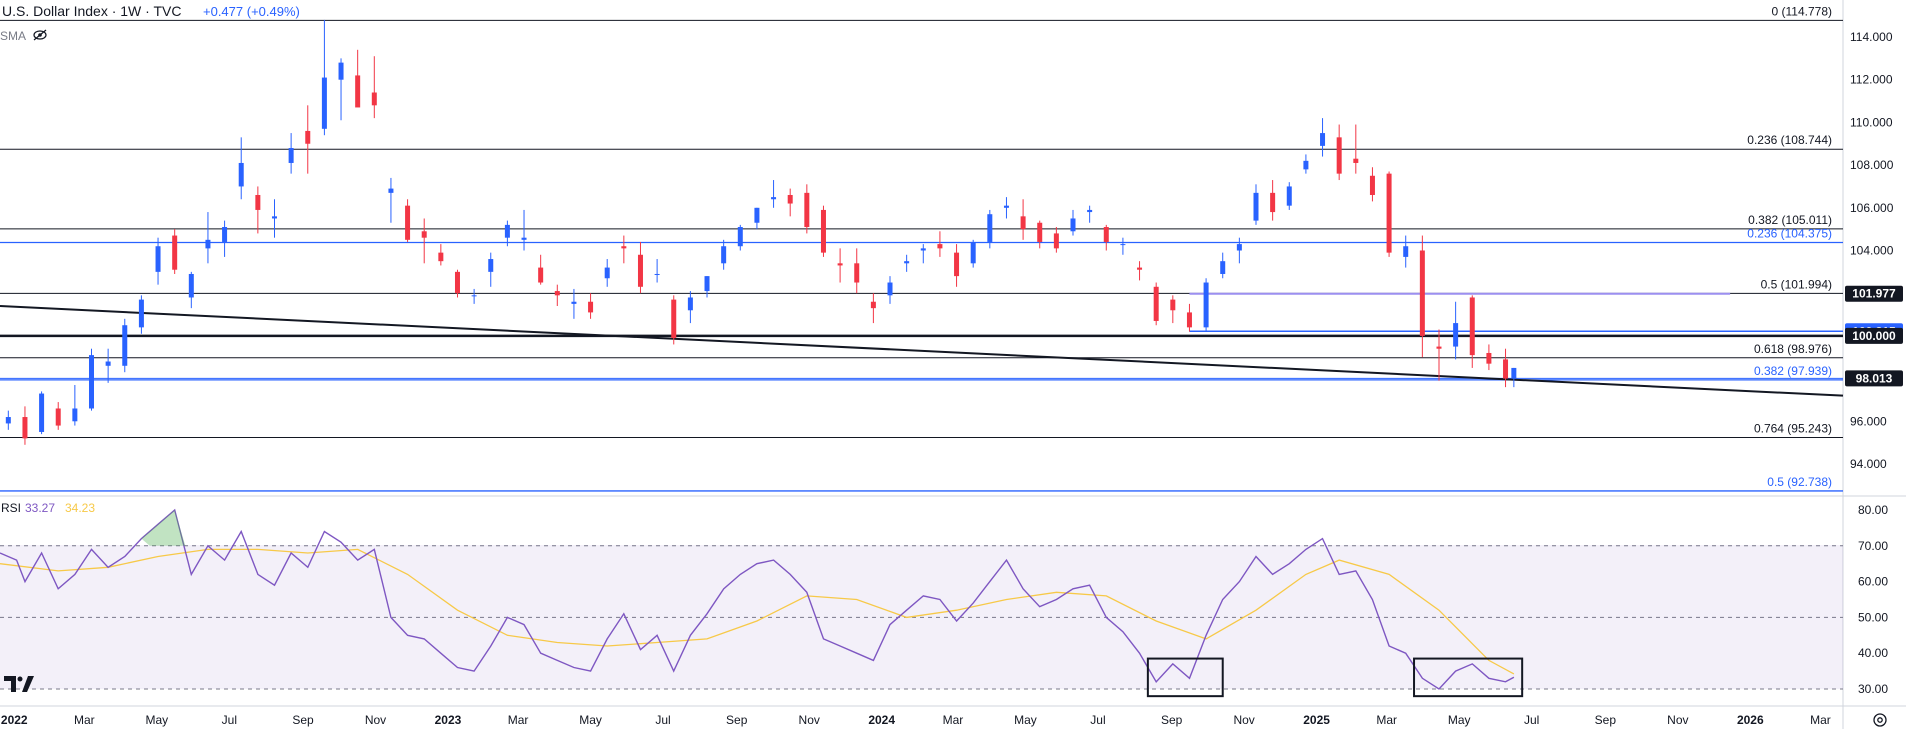 The width and height of the screenshot is (1906, 729). I want to click on eye-hidden-icon, so click(40, 35).